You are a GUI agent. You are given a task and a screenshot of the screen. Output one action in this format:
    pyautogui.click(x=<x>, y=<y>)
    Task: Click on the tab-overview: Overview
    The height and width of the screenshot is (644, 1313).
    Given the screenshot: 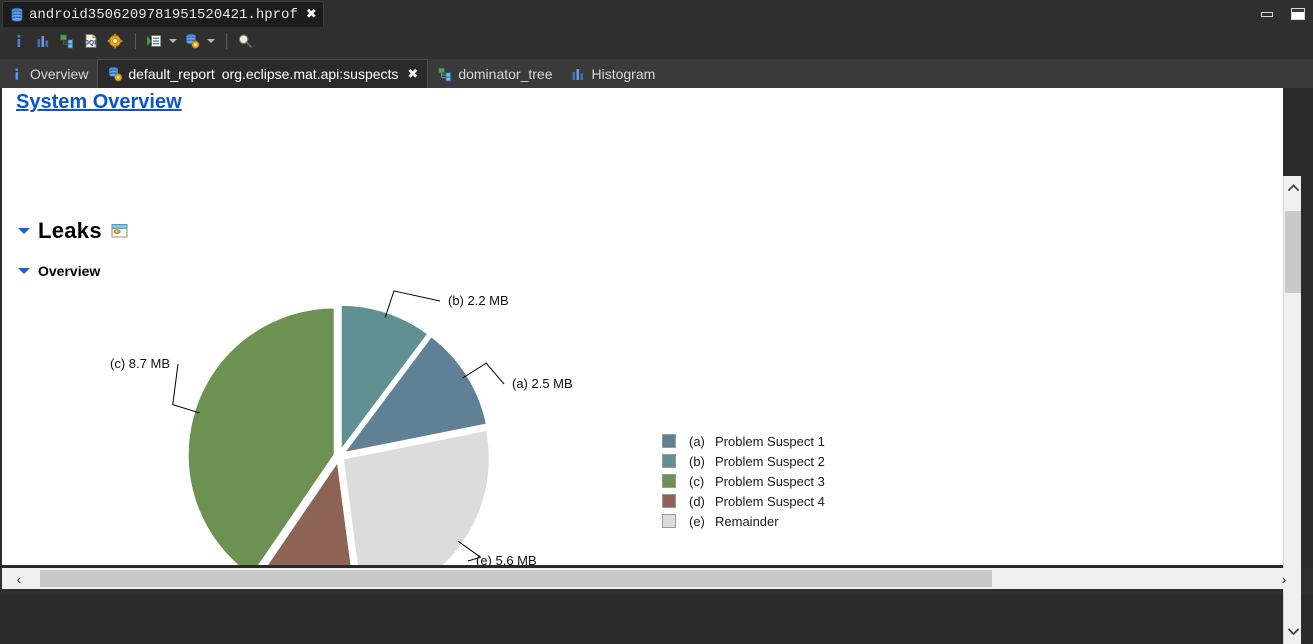 What is the action you would take?
    pyautogui.click(x=48, y=73)
    